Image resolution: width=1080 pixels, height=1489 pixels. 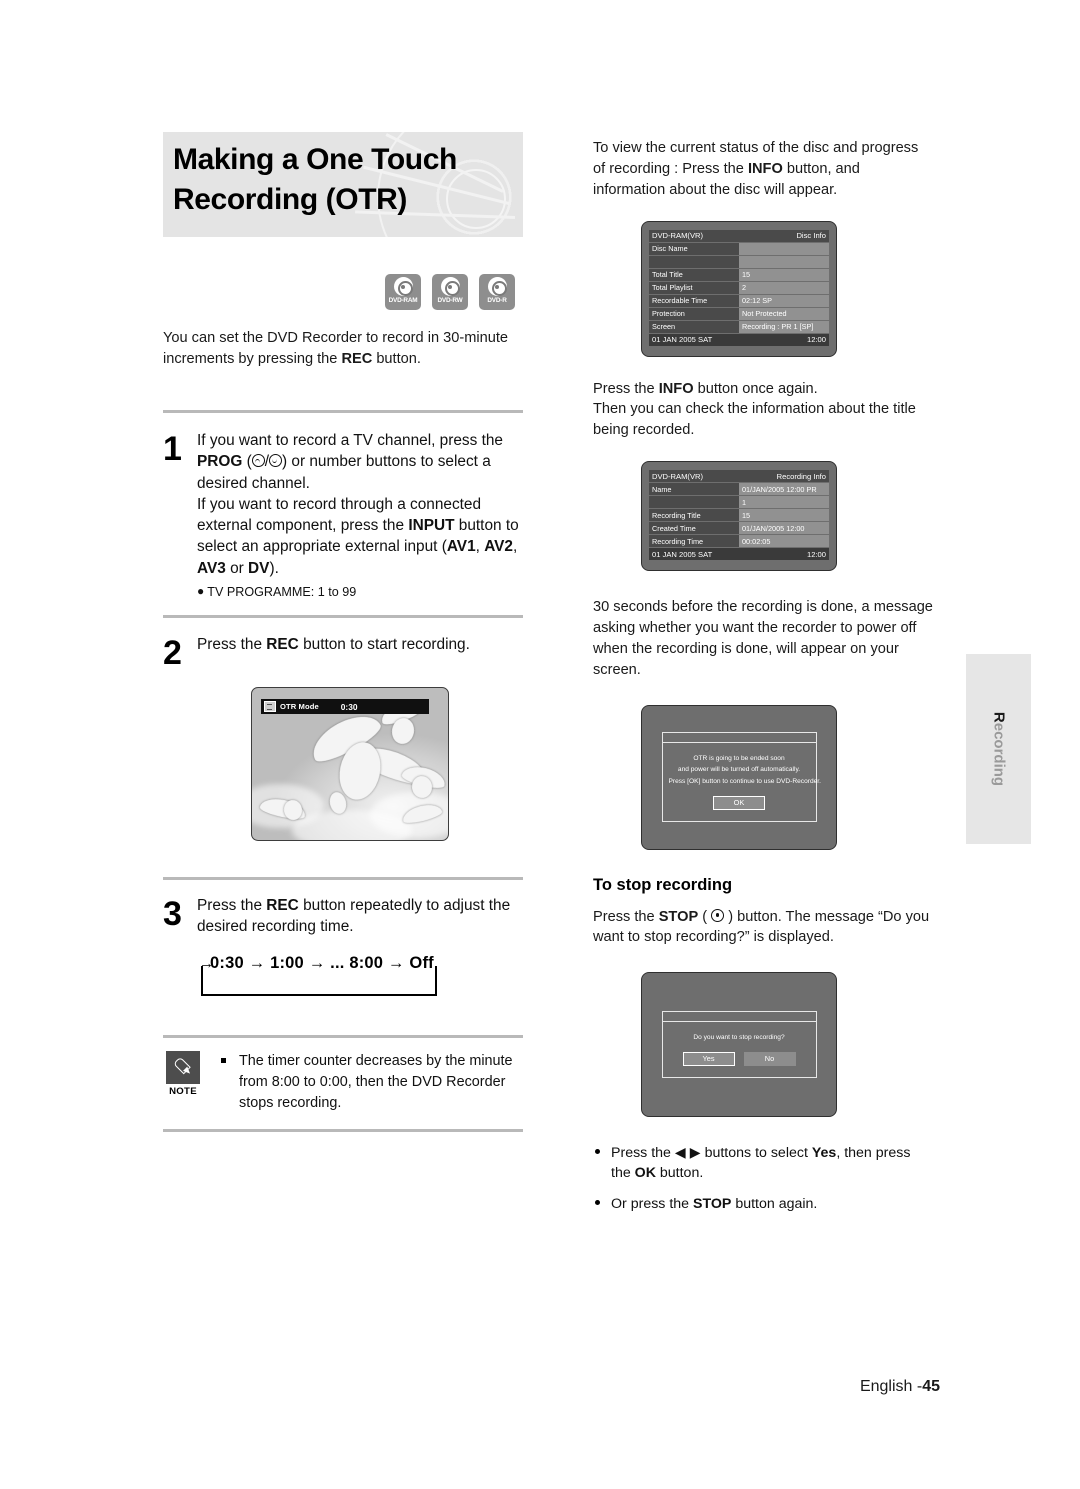 I want to click on input-button-name: INPUT, so click(x=431, y=525).